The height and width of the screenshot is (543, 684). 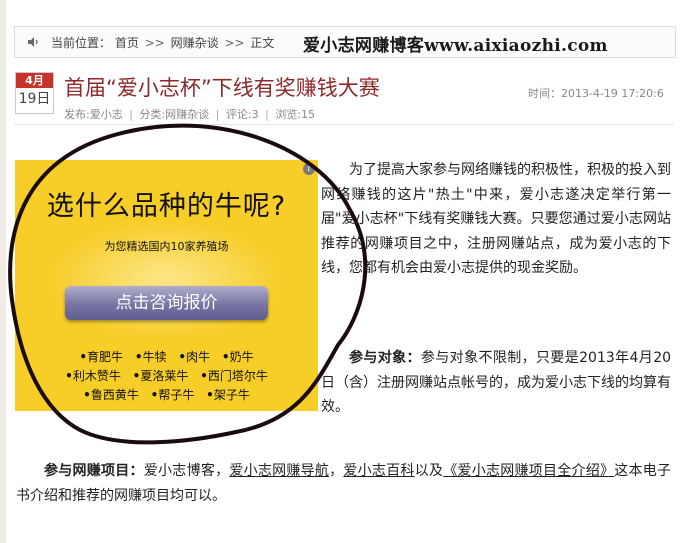 I want to click on link-ebook: 《爱小志网赚项目全介绍》, so click(x=528, y=471).